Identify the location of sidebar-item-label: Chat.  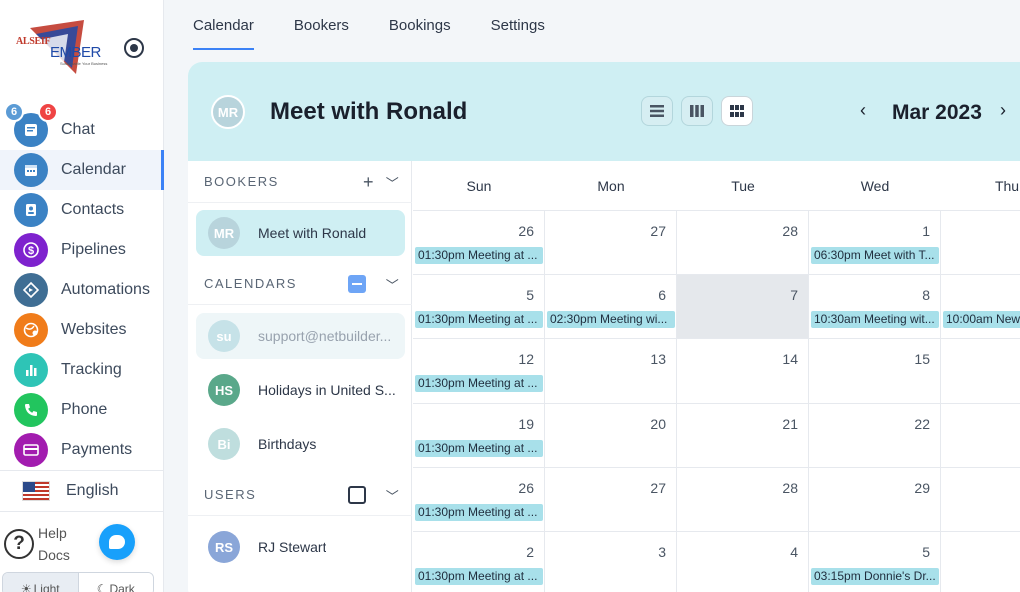
(78, 129).